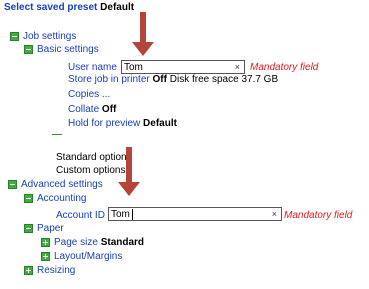  What do you see at coordinates (49, 37) in the screenshot?
I see `tree-item-job-settings: Job settings` at bounding box center [49, 37].